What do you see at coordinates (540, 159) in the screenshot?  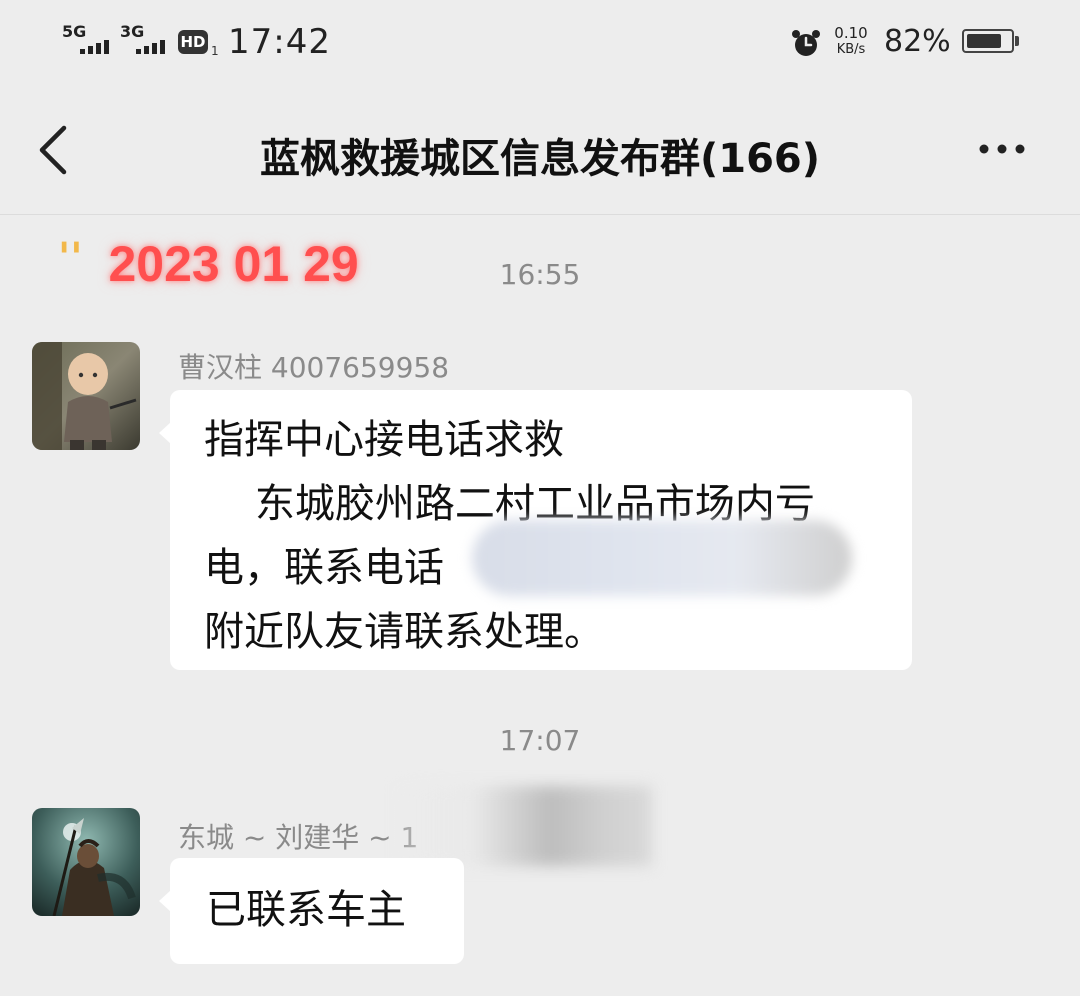 I see `chat-title: 蓝枫救援城区信息发布群(166)` at bounding box center [540, 159].